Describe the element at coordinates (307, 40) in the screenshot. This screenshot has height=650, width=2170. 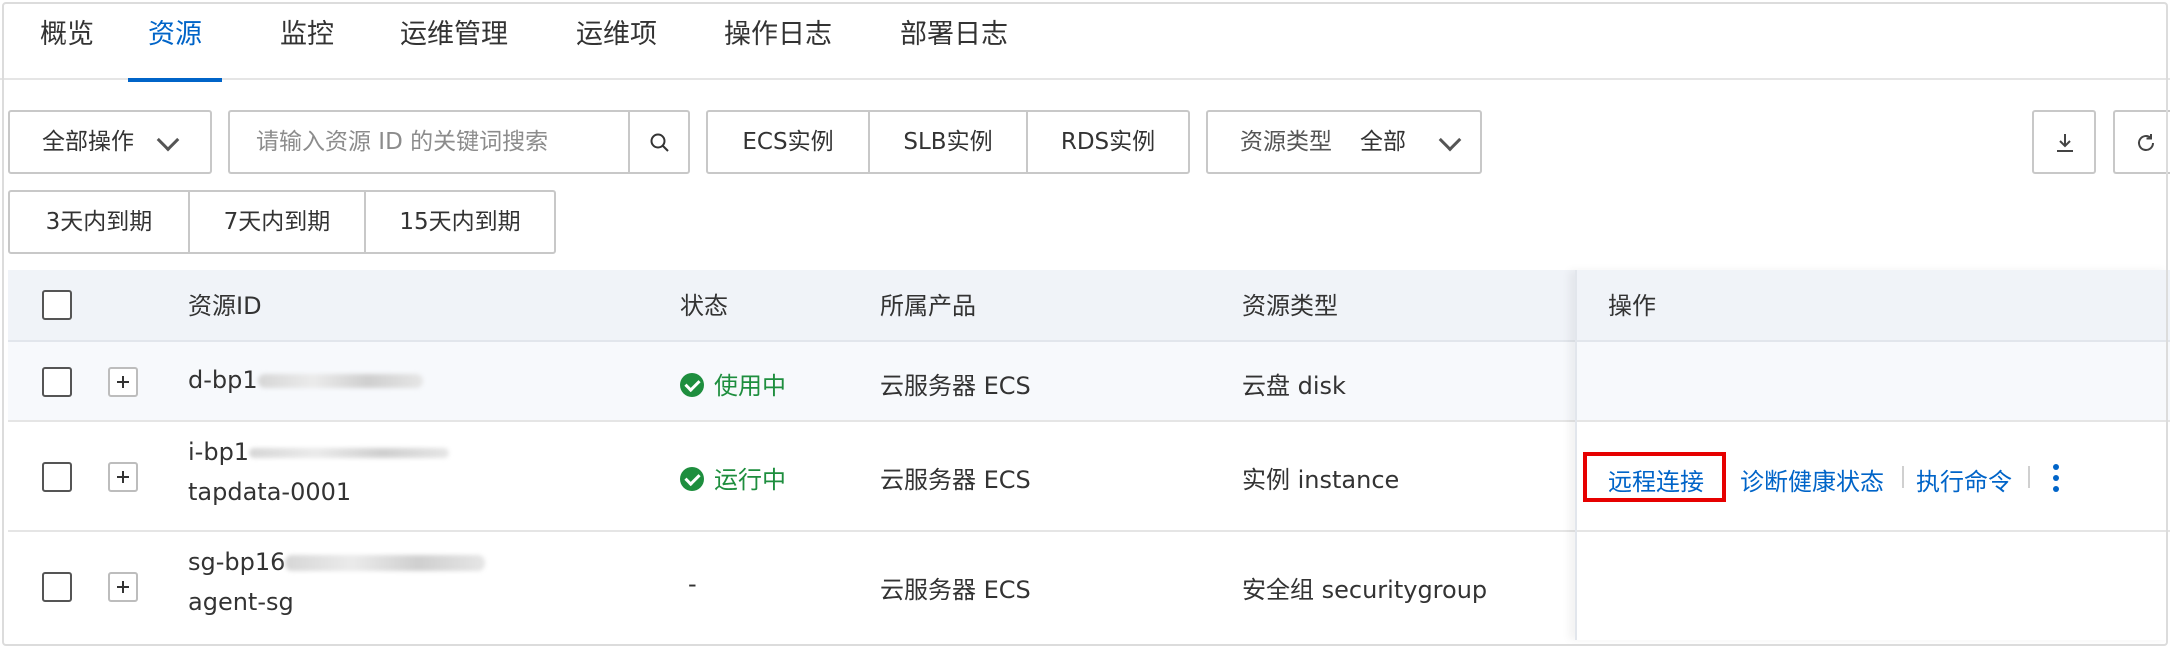
I see `tab-monitoring: 监控` at that location.